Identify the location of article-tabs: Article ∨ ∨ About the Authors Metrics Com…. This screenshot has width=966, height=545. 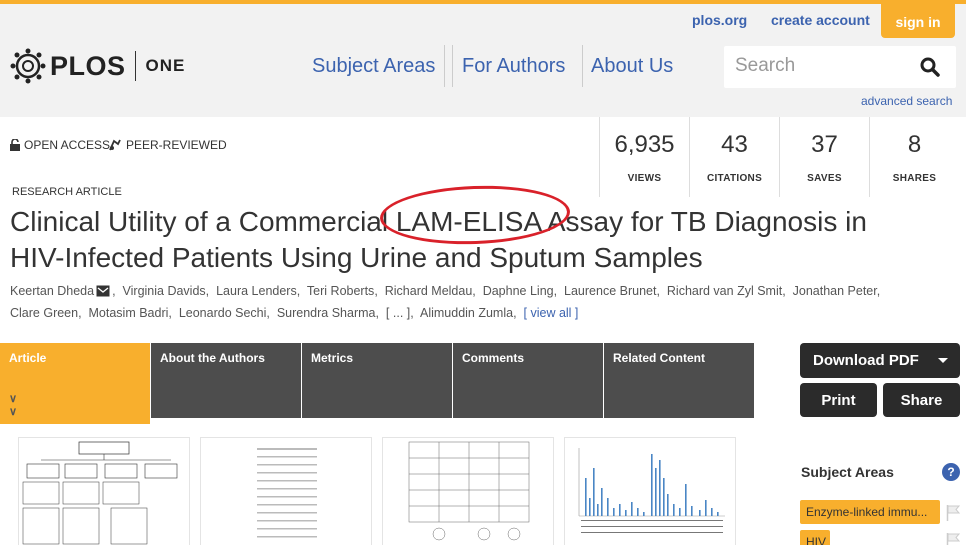
(377, 383).